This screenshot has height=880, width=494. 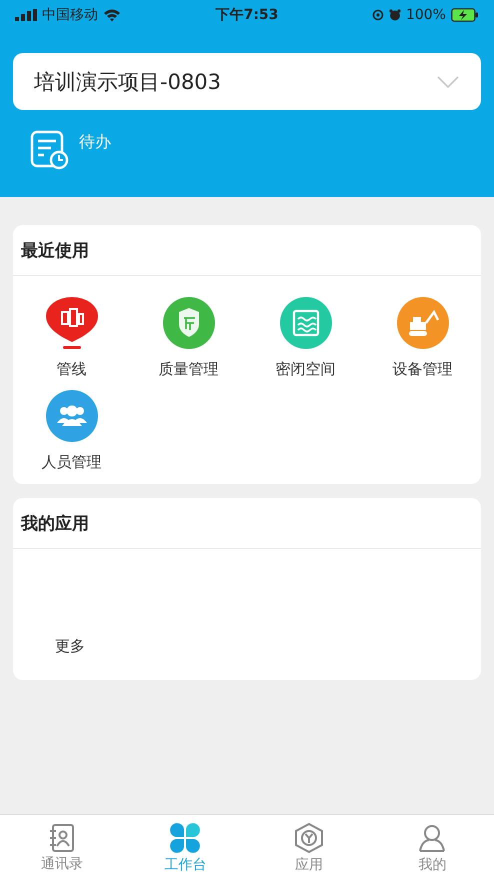 I want to click on chevron-down-icon, so click(x=448, y=82).